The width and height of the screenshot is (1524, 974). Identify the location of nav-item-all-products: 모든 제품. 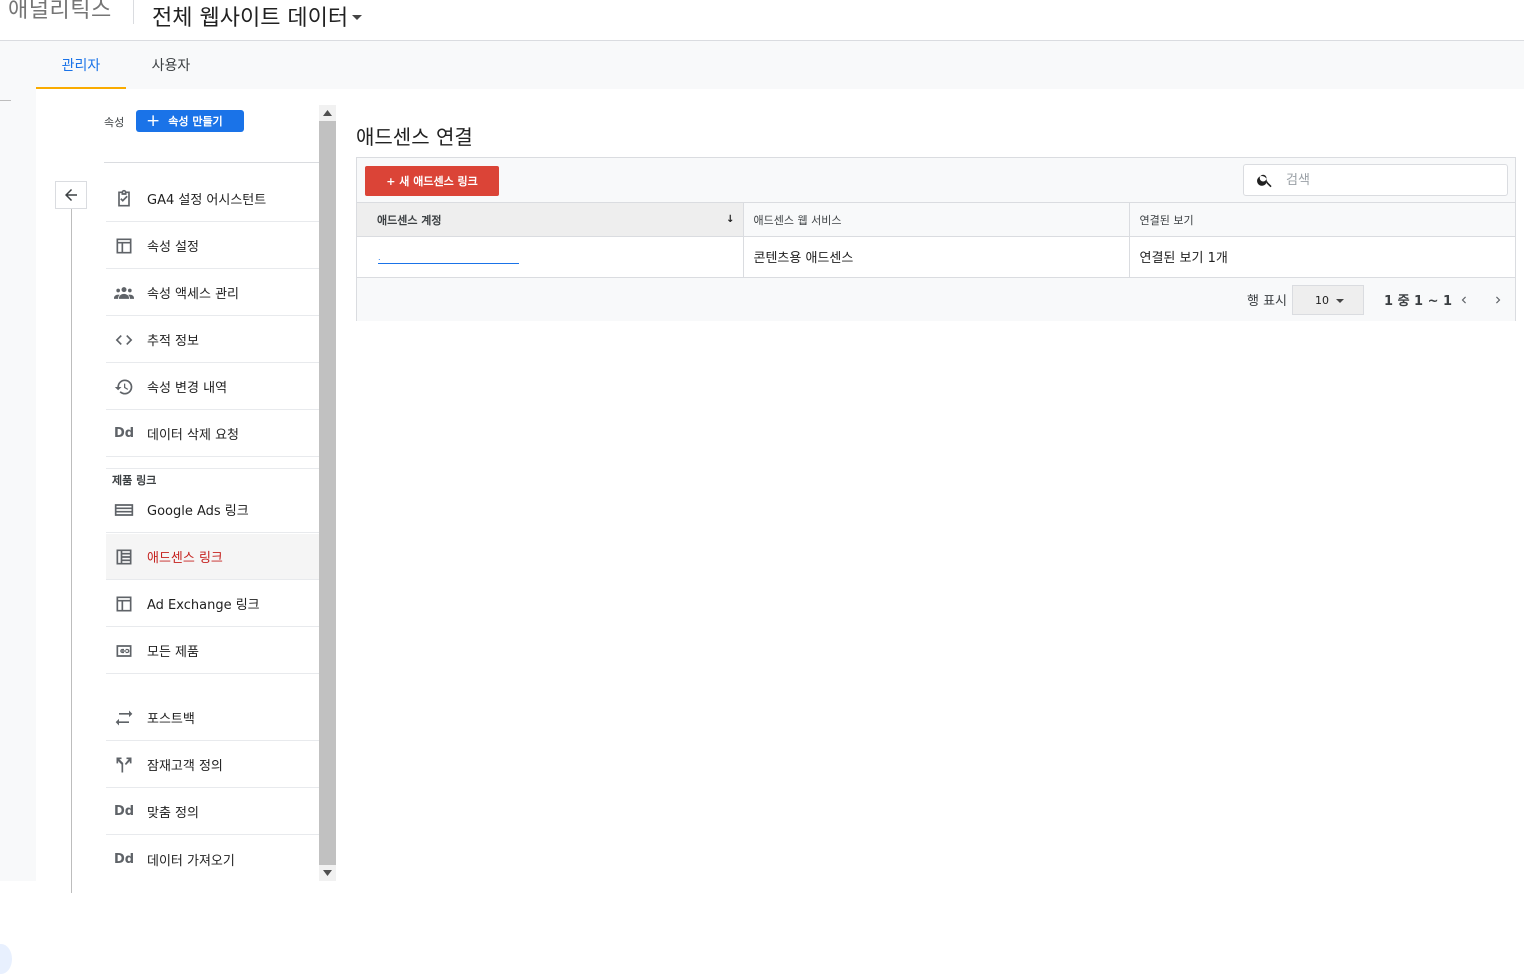
(212, 651).